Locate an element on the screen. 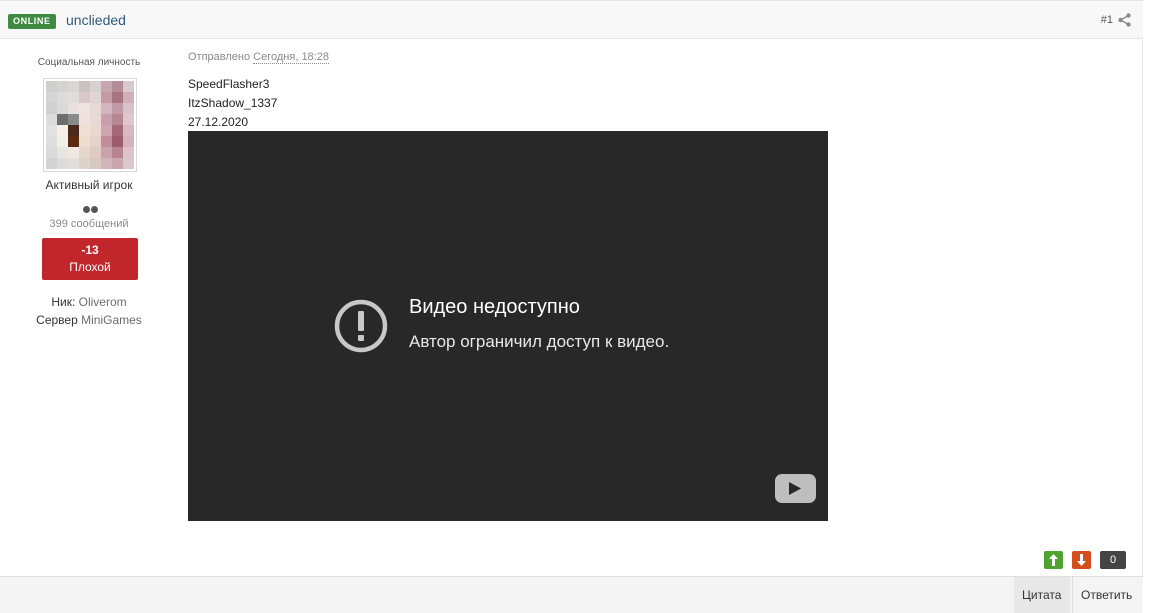 This screenshot has width=1149, height=613. share-icon is located at coordinates (1124, 20).